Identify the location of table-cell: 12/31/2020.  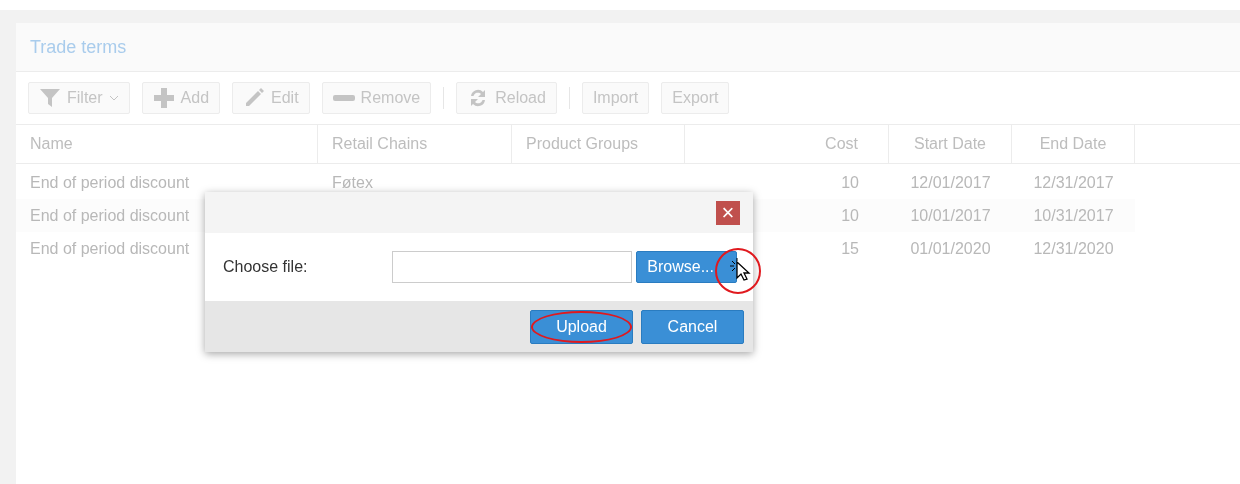
(1073, 248).